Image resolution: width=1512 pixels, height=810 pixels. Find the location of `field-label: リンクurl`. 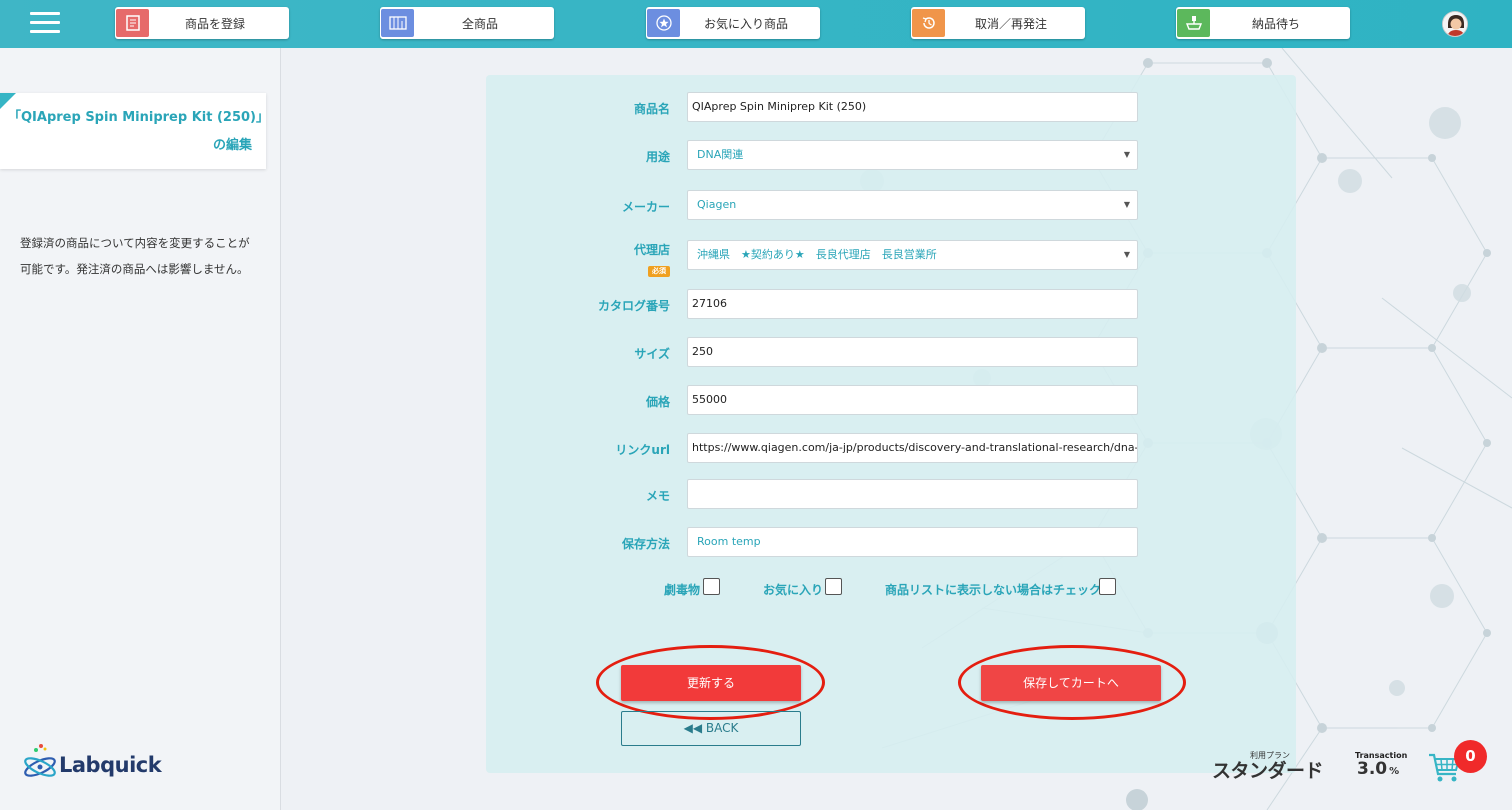

field-label: リンクurl is located at coordinates (642, 450).